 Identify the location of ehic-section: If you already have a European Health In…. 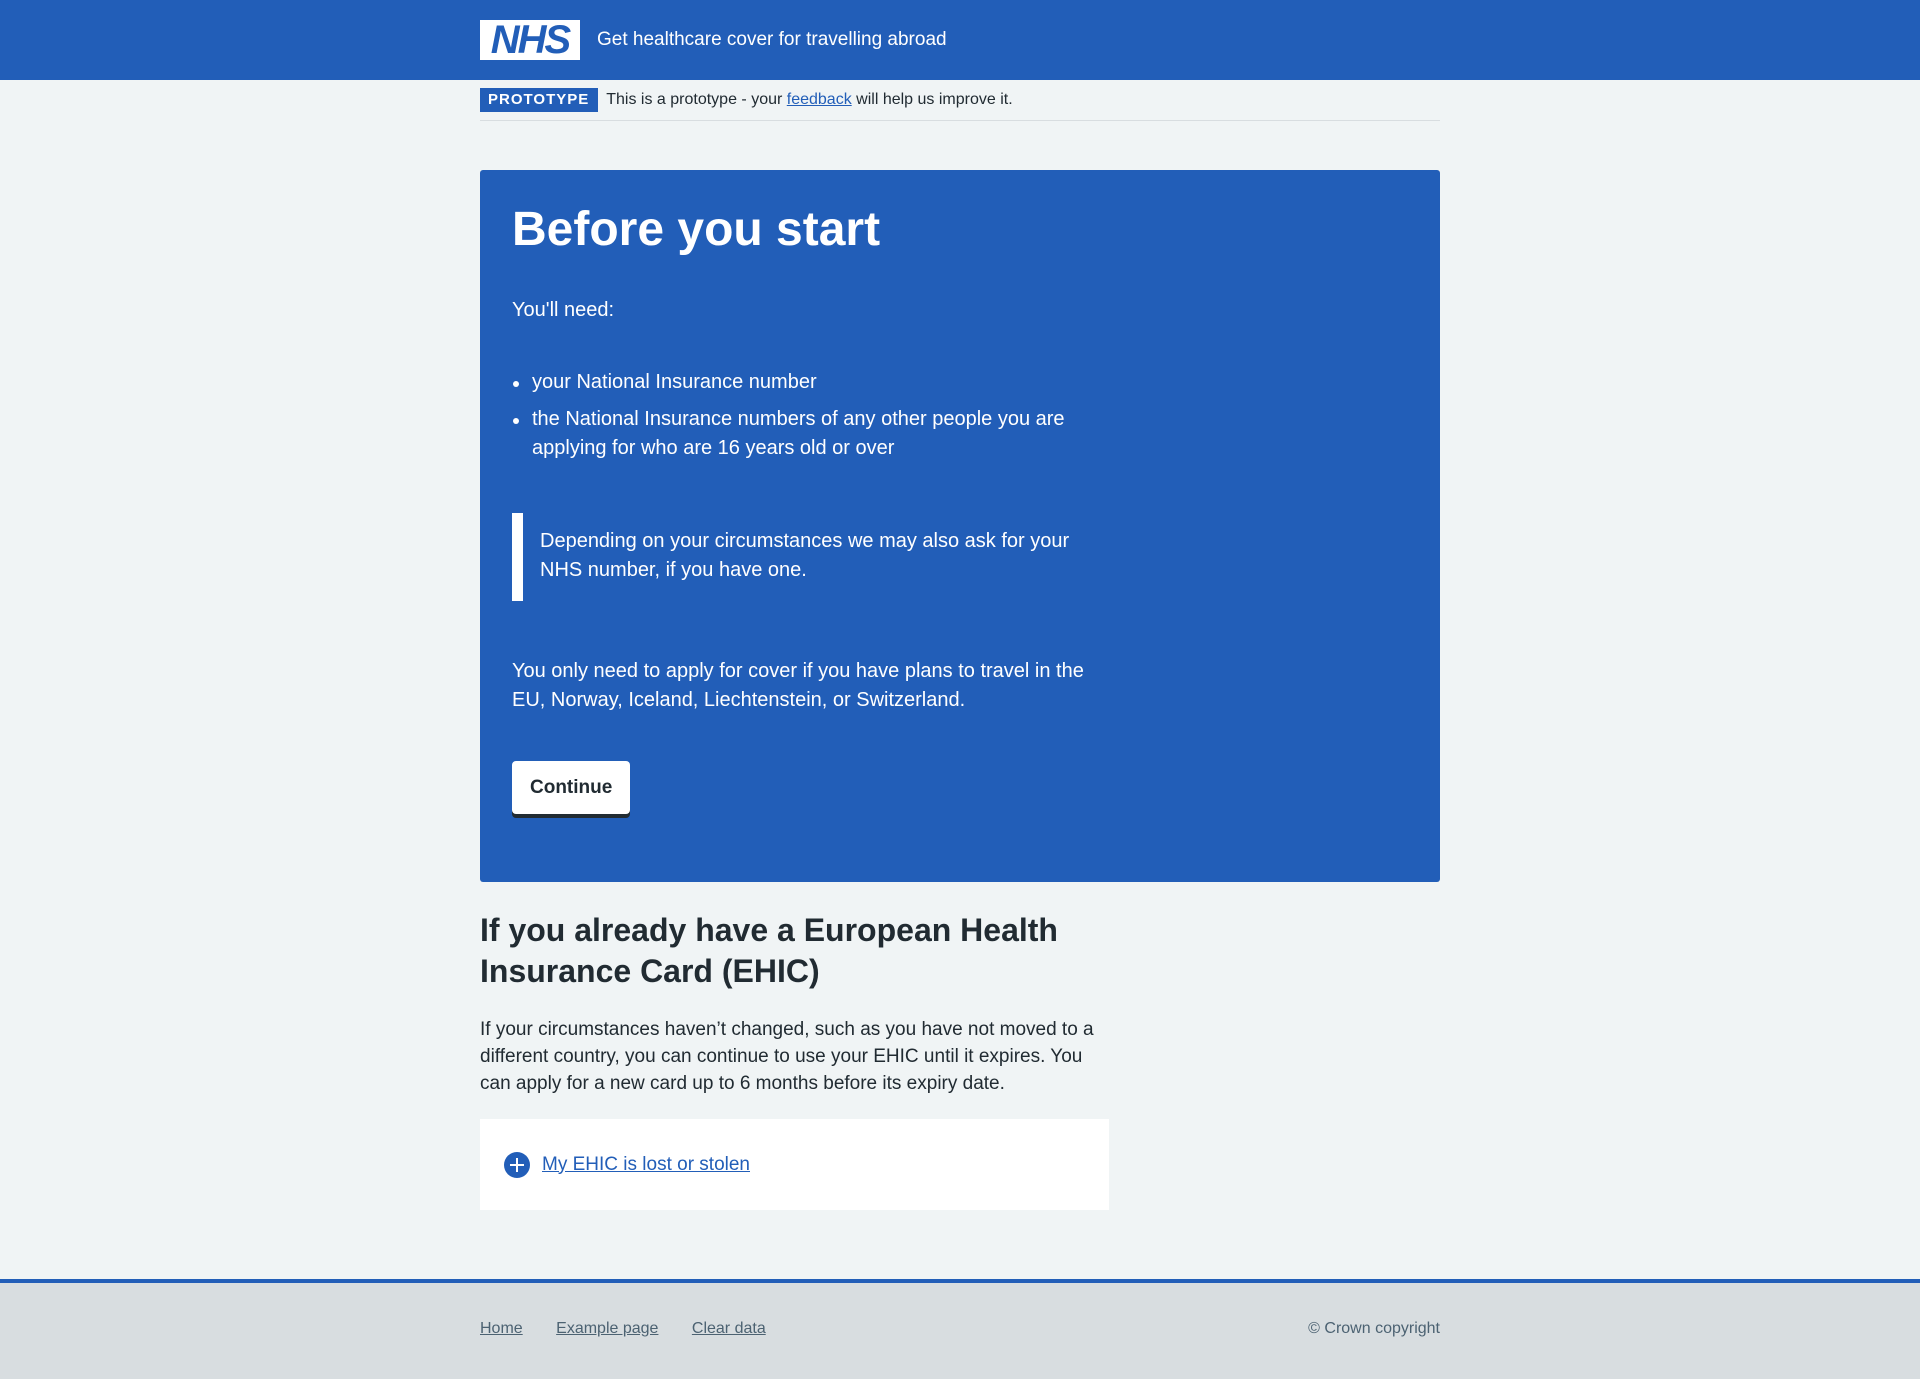
(960, 1060).